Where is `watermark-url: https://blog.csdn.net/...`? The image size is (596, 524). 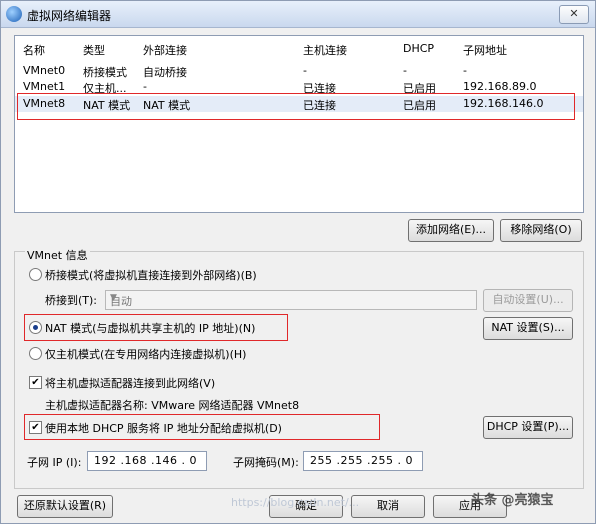
watermark-url: https://blog.csdn.net/... is located at coordinates (295, 502).